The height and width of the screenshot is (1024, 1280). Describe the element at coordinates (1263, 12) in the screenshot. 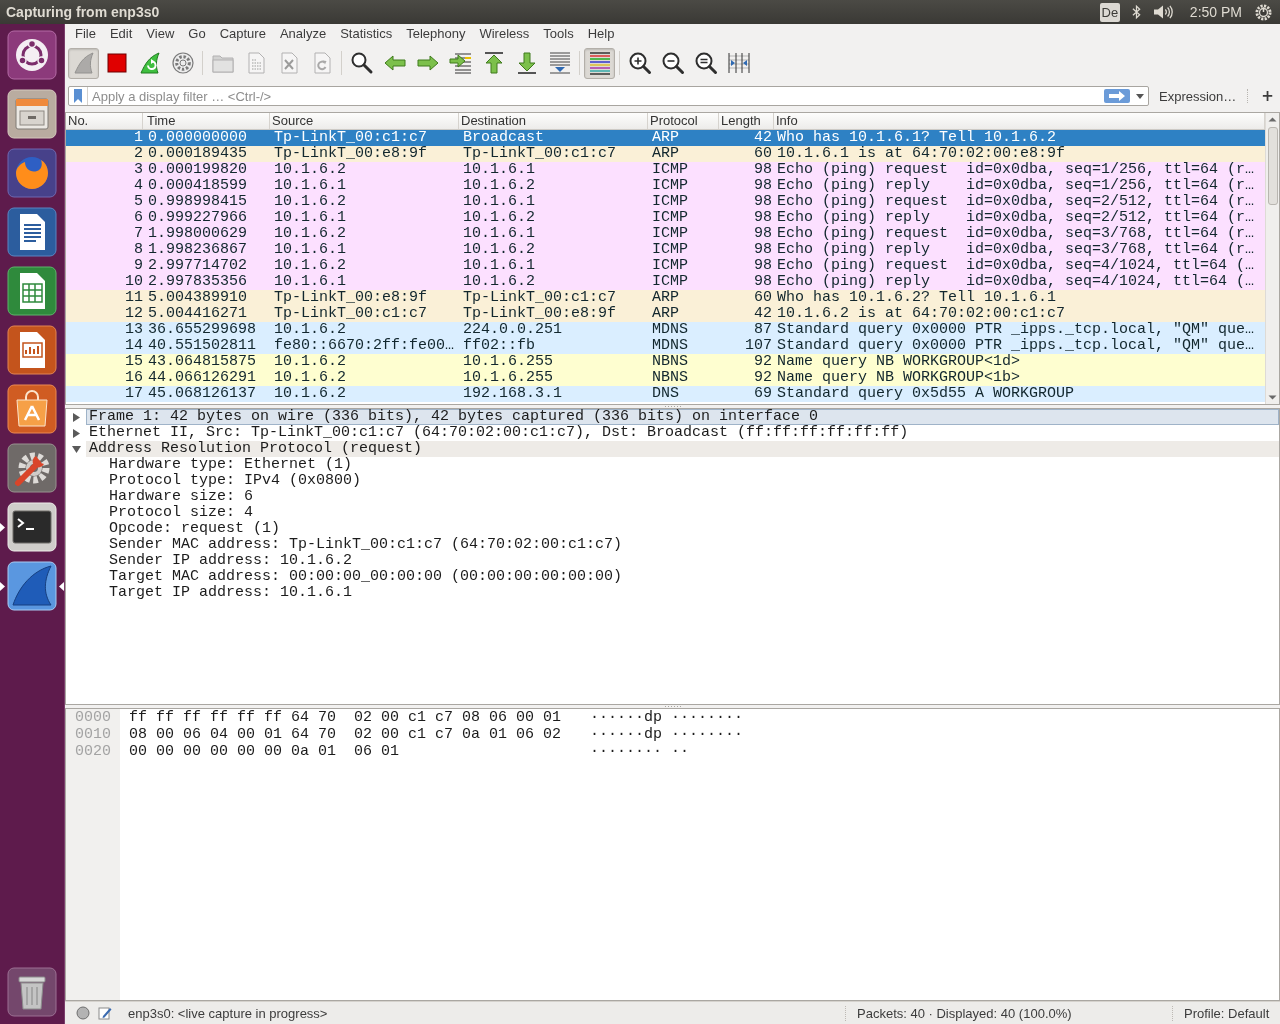

I see `power-gear-icon` at that location.